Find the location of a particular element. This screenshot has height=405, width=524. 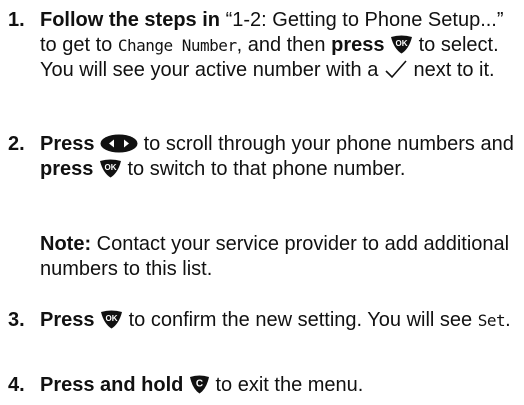

step-text-fragment: to switch to that phone number. is located at coordinates (266, 169).